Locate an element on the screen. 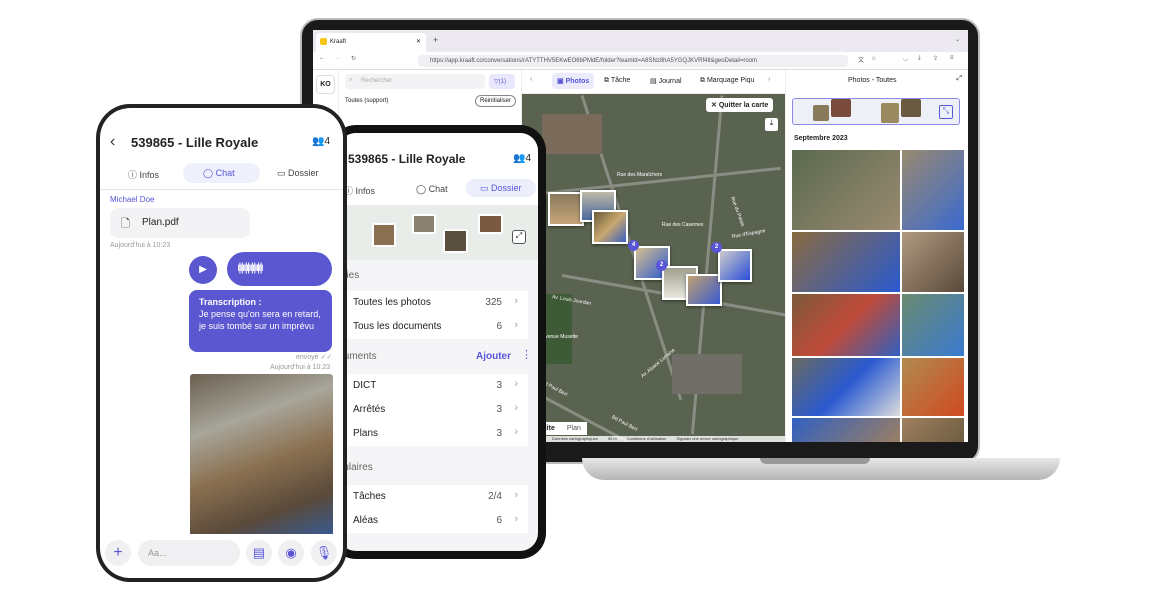  avatar: KO is located at coordinates (325, 84).